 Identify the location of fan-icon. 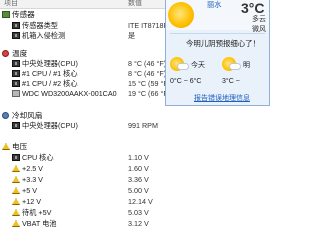
(5, 115).